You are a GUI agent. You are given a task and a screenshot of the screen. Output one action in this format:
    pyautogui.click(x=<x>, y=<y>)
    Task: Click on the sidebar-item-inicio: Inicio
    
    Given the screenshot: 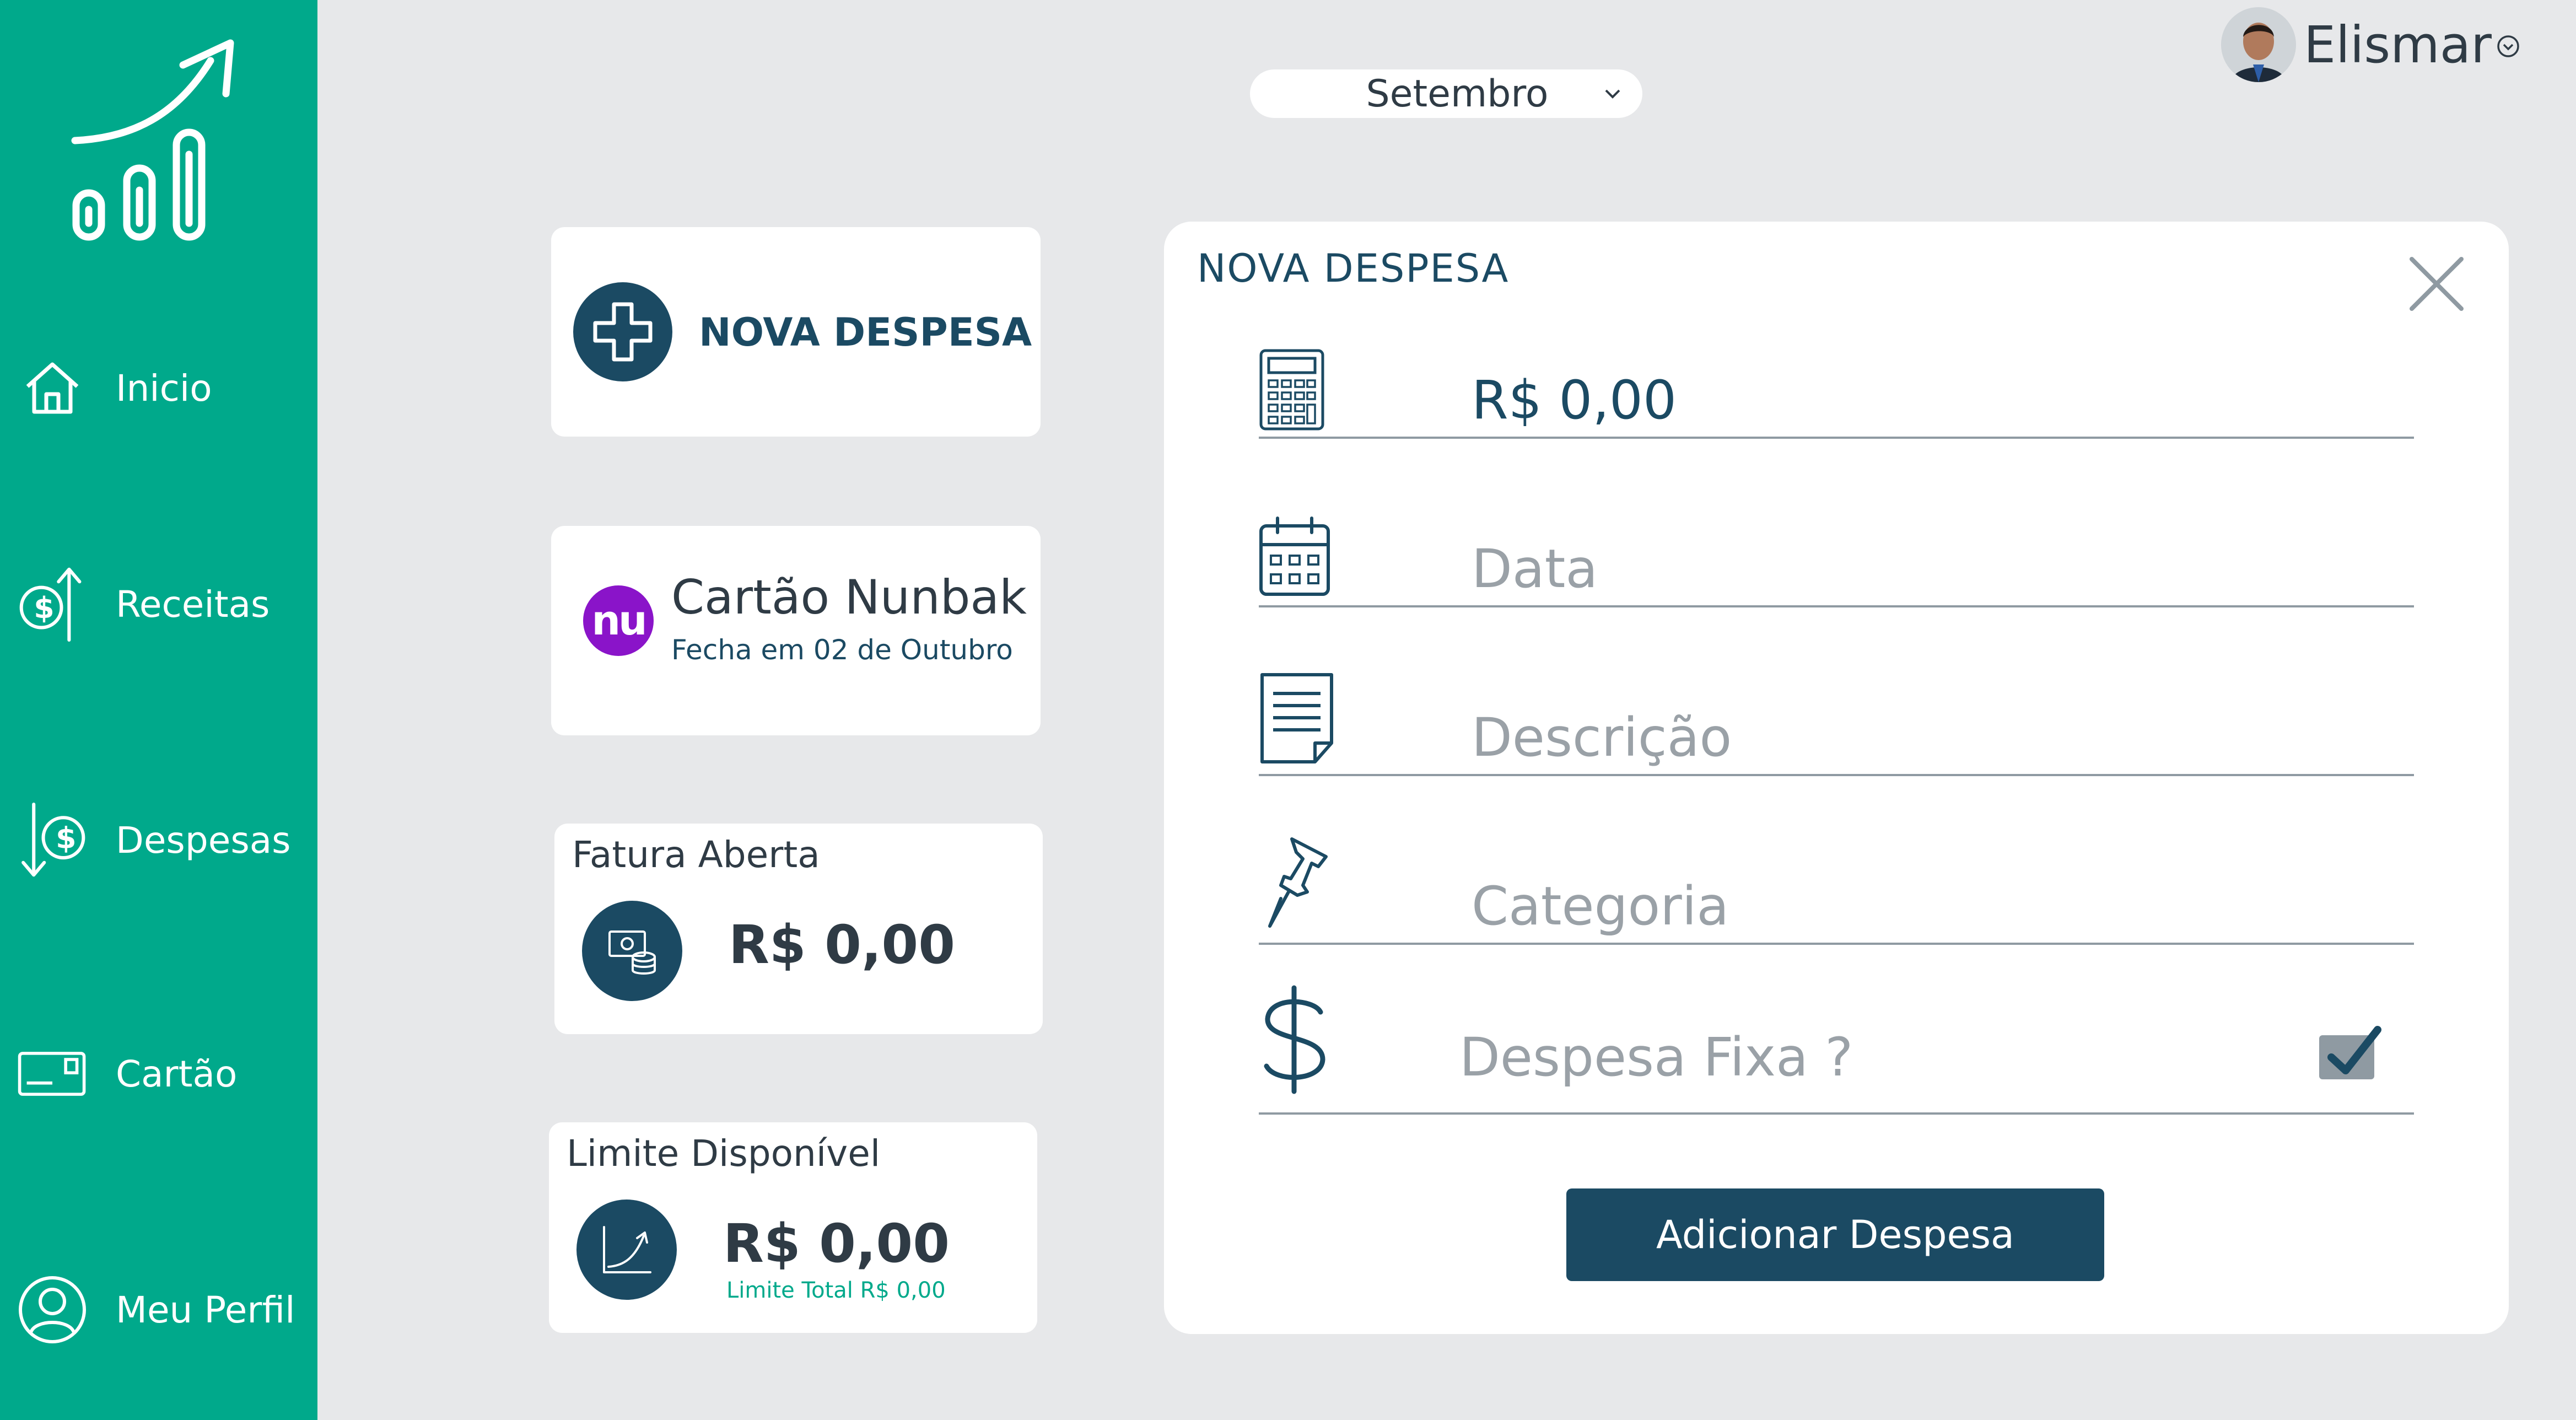 What is the action you would take?
    pyautogui.click(x=165, y=388)
    